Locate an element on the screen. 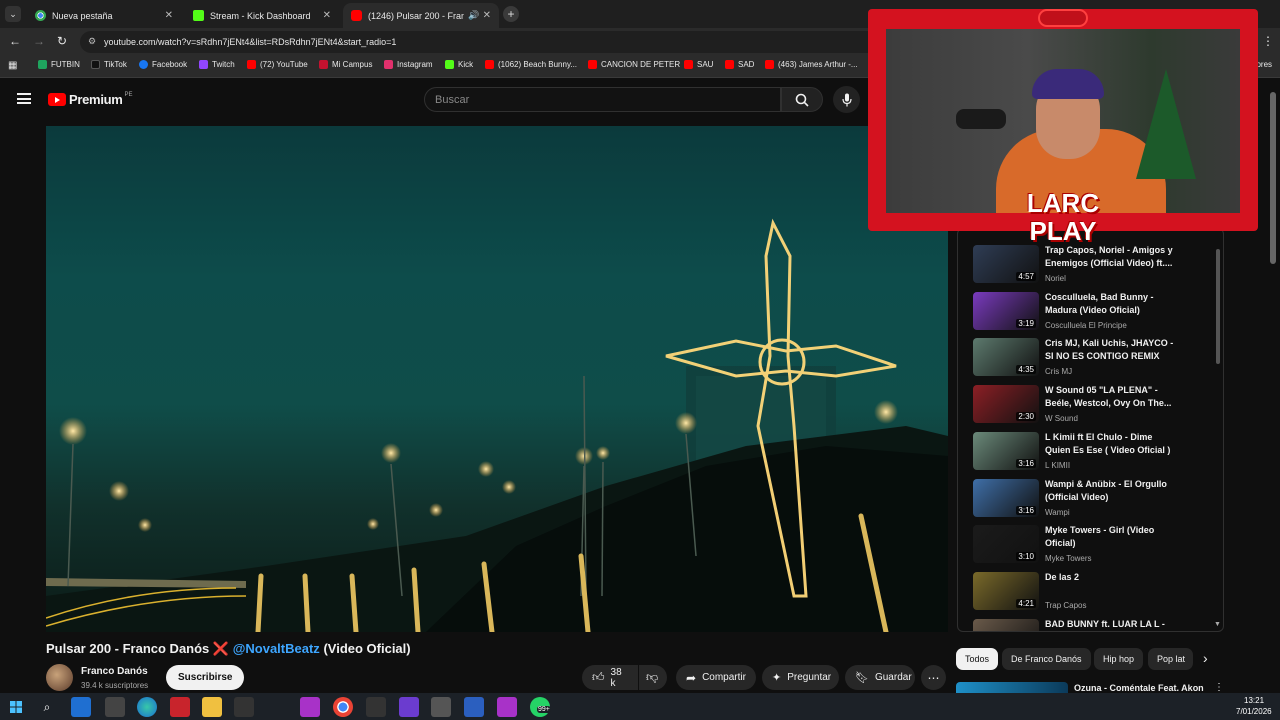  video-thumbnail: 4:21 is located at coordinates (1006, 590).